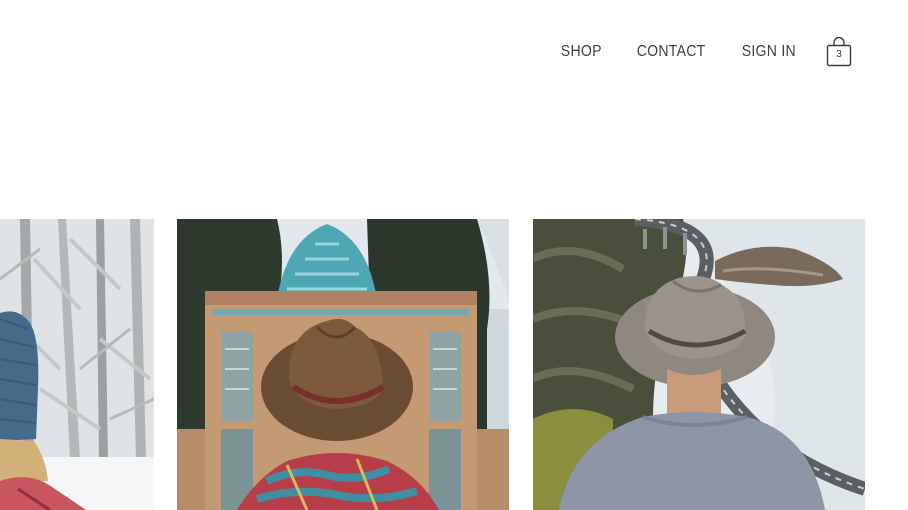  What do you see at coordinates (769, 52) in the screenshot?
I see `nav-signin-link: SIGN IN` at bounding box center [769, 52].